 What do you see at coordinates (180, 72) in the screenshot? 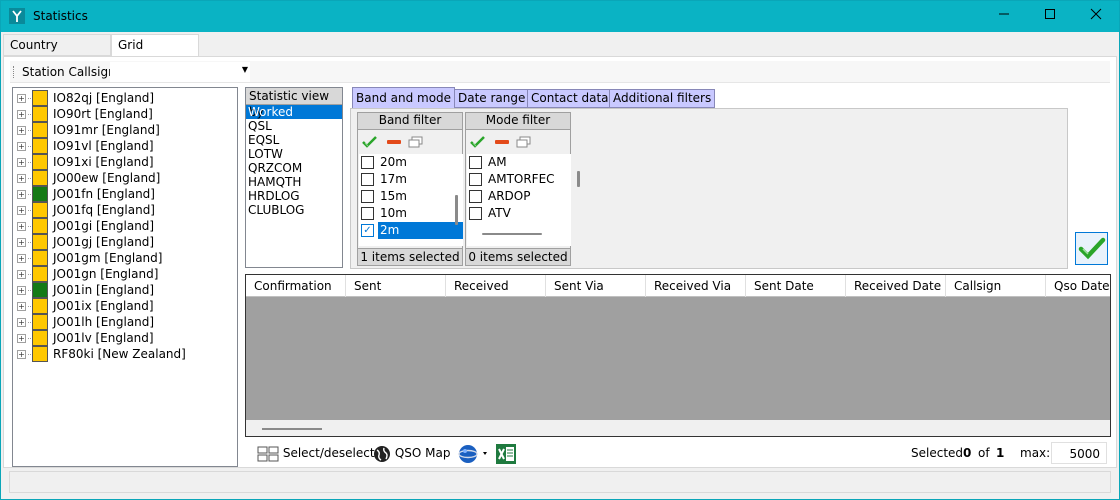
I see `station-callsign-combo: ▼` at bounding box center [180, 72].